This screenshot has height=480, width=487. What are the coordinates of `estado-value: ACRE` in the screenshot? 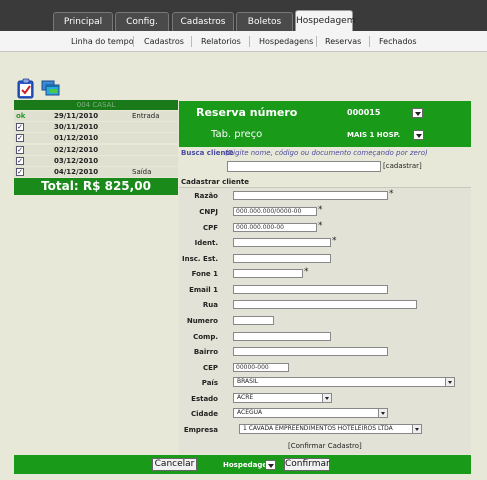 It's located at (245, 397).